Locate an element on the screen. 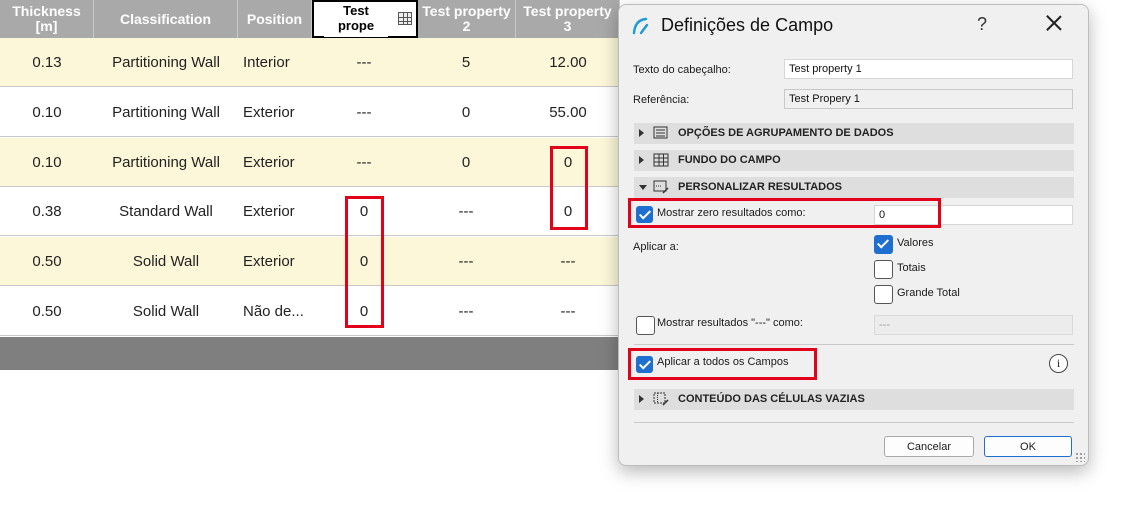 The height and width of the screenshot is (511, 1141). section-empty-cells-content: CONTEÚDO DAS CÉLULAS VAZIAS is located at coordinates (854, 399).